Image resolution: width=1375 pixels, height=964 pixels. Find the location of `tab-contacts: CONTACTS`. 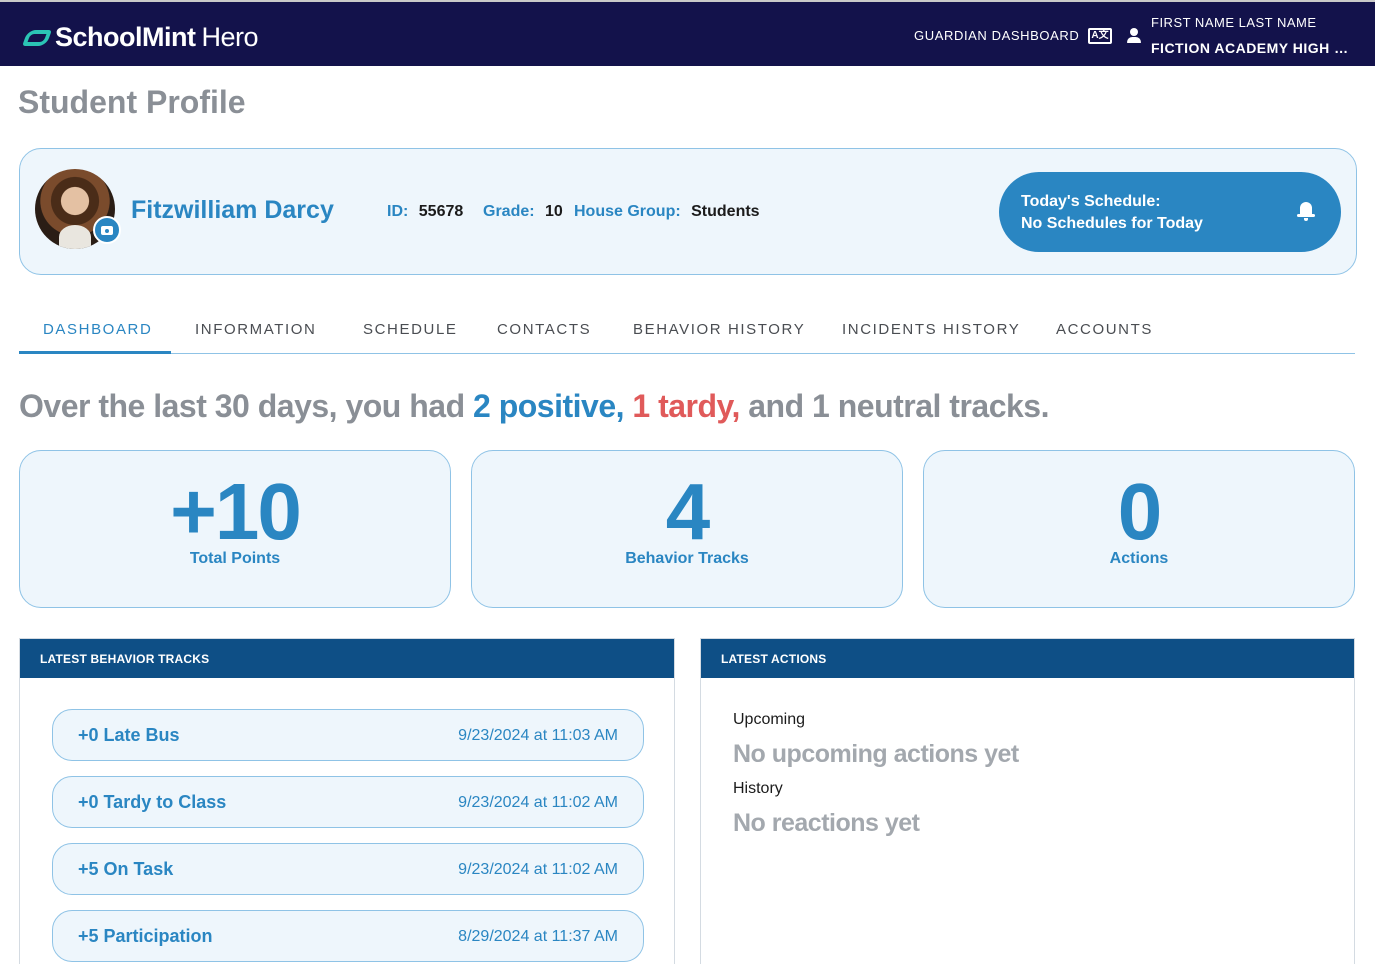

tab-contacts: CONTACTS is located at coordinates (544, 329).